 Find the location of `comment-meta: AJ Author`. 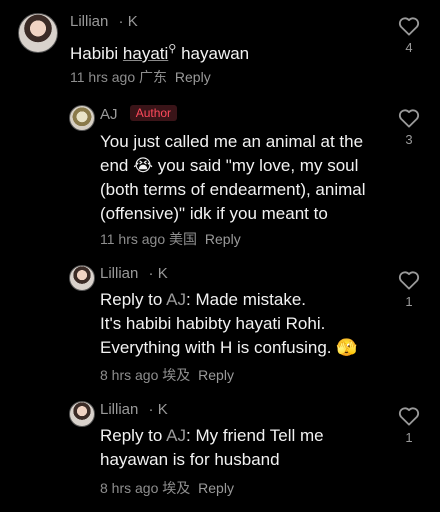

comment-meta: AJ Author is located at coordinates (139, 114).